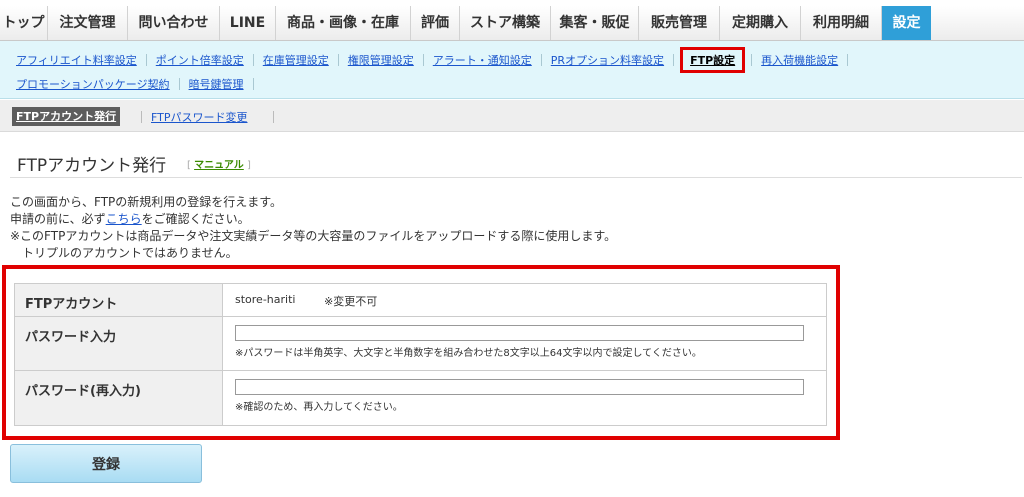  I want to click on form-row-account: FTPアカウント store-hariti ※変更不可, so click(420, 300).